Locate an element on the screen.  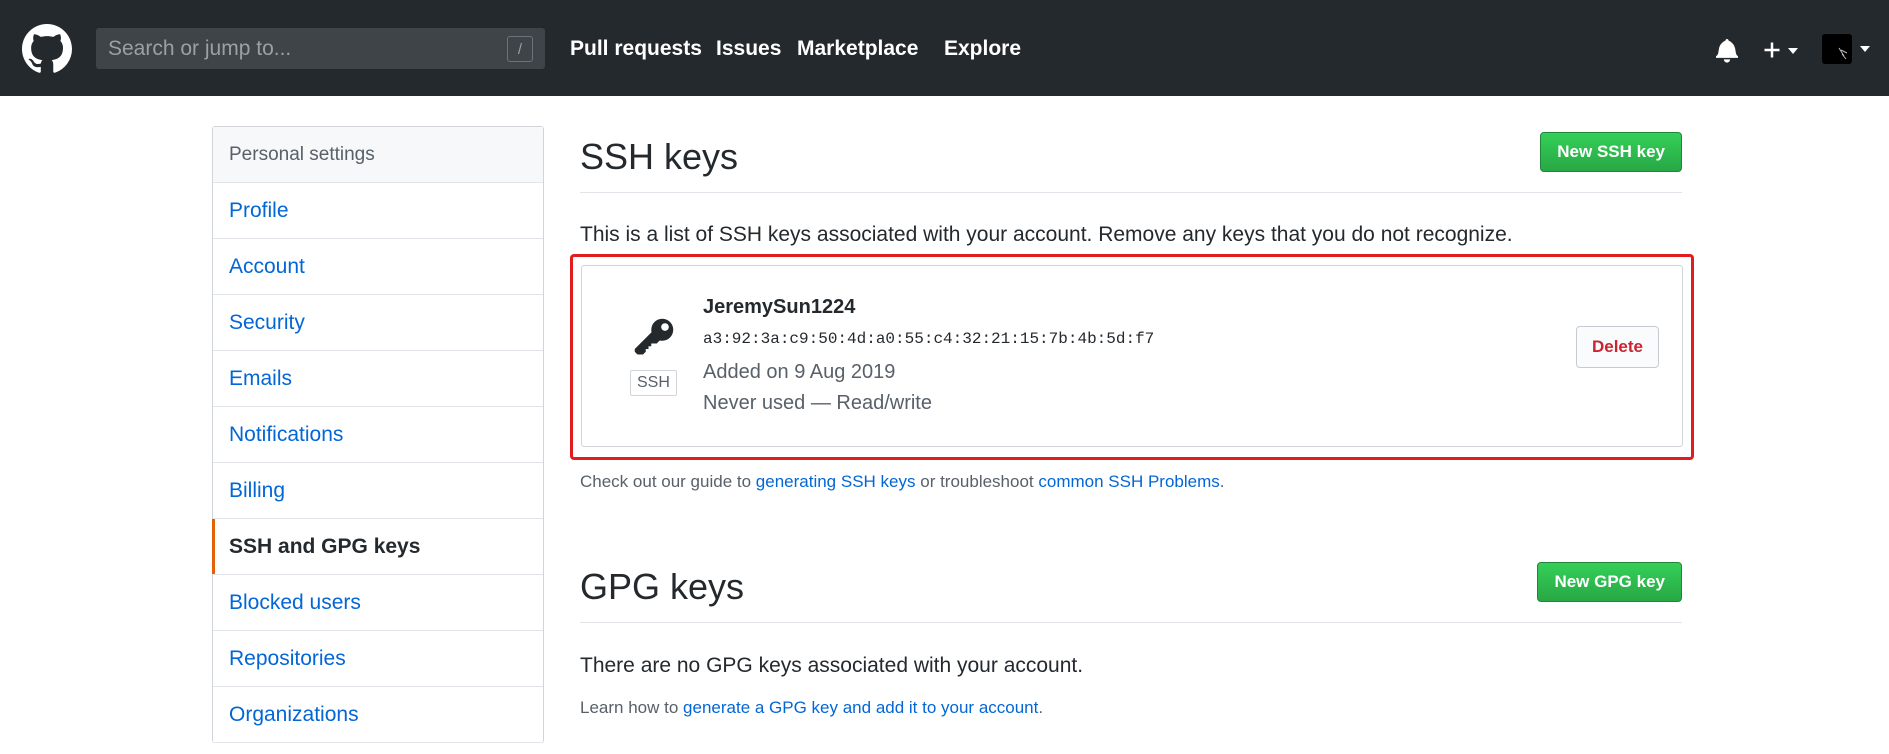
create-new-dropdown is located at coordinates (1783, 50).